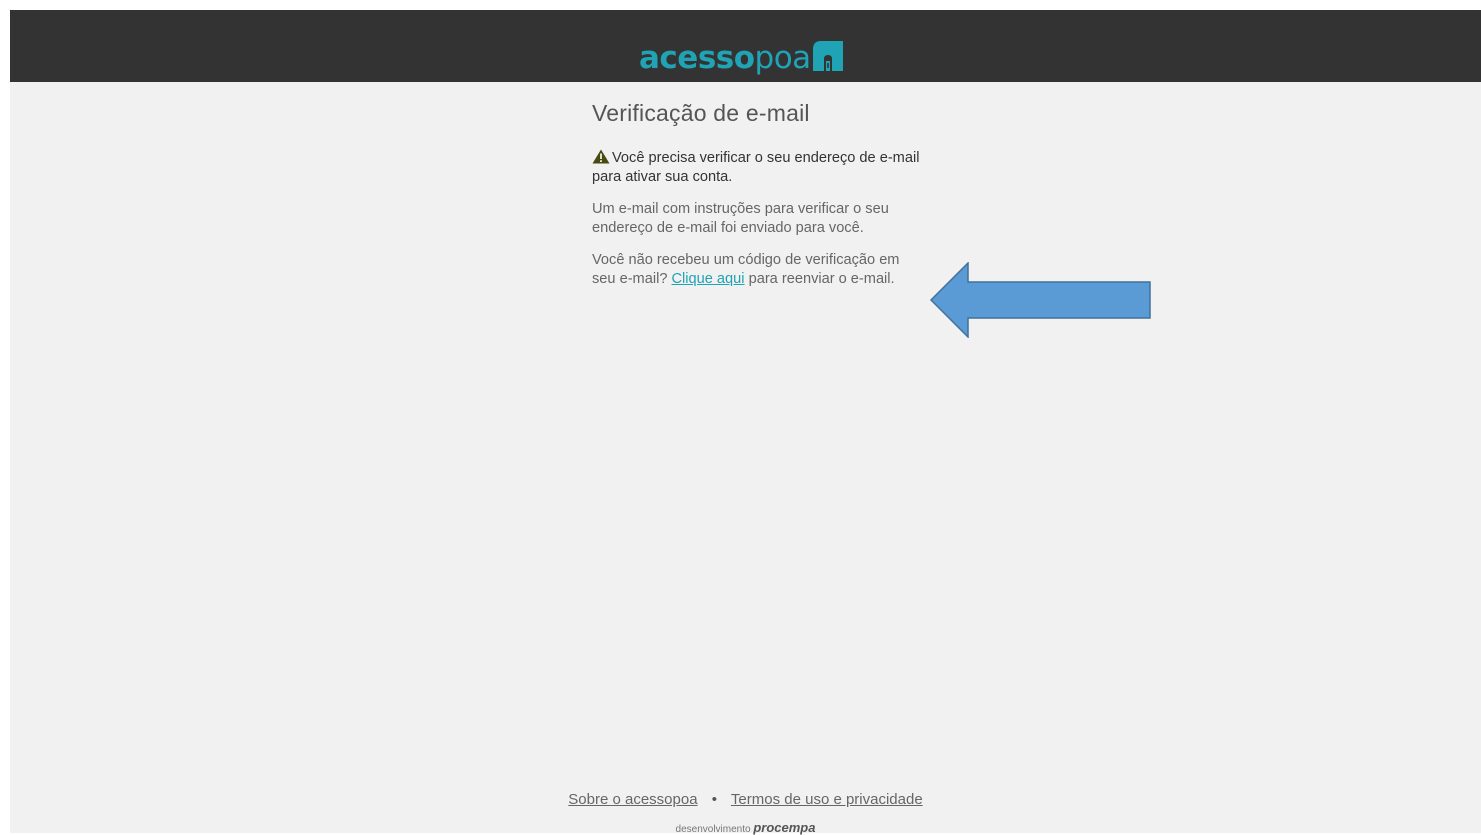 The width and height of the screenshot is (1481, 835). I want to click on resend-email-link: Clique aqui, so click(708, 279).